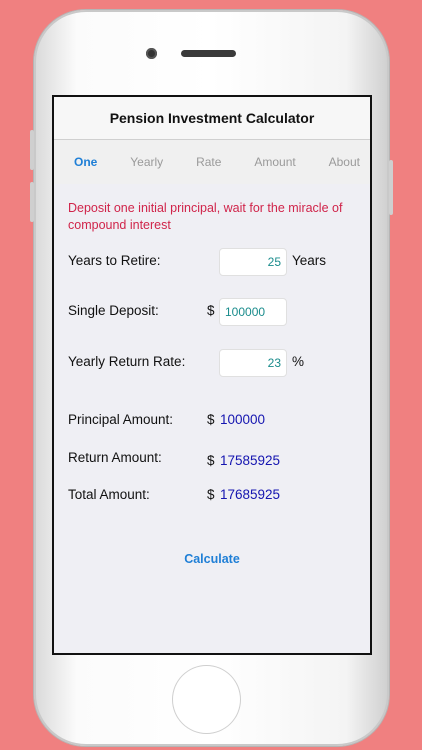  Describe the element at coordinates (211, 419) in the screenshot. I see `principal-currency: $` at that location.